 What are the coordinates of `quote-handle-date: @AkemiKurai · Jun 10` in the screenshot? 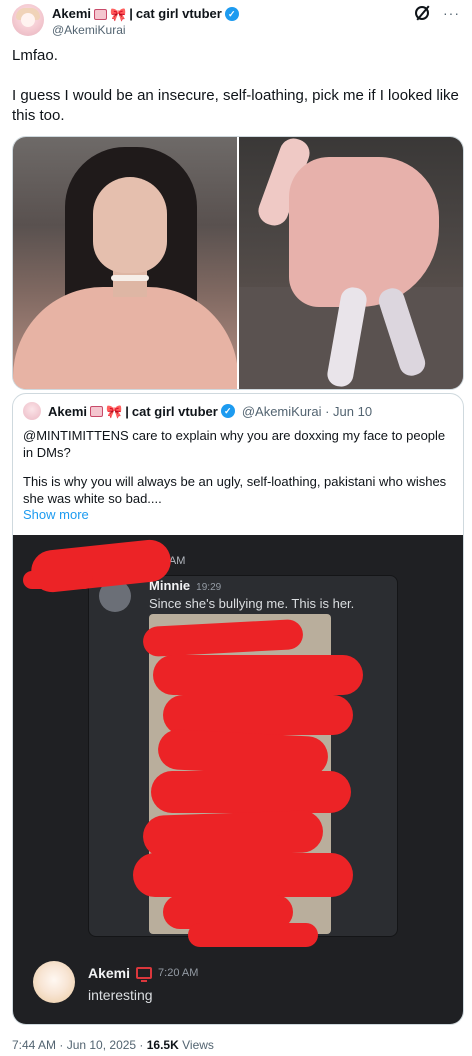 It's located at (307, 411).